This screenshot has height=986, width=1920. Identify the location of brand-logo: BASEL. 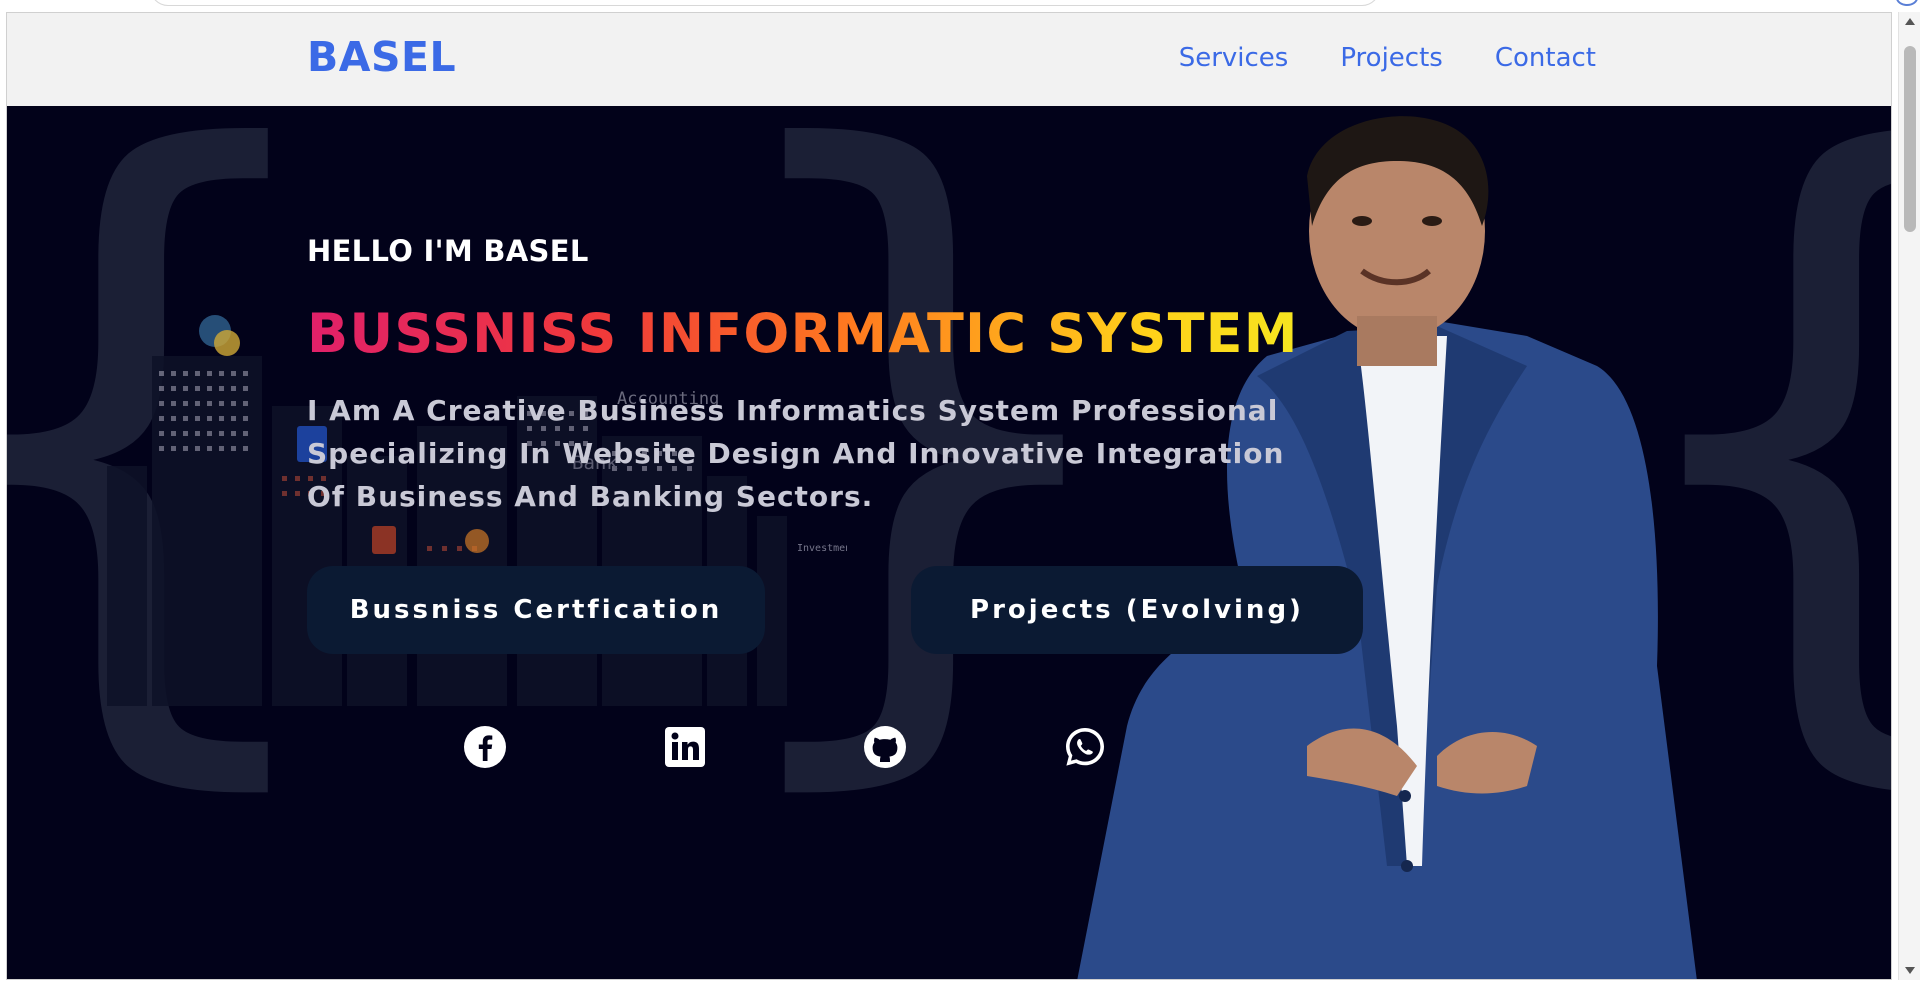
(381, 57).